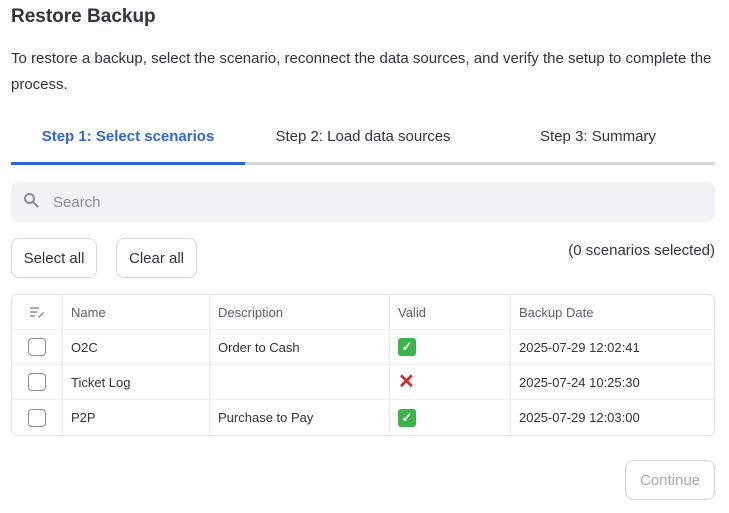 The height and width of the screenshot is (513, 729). What do you see at coordinates (83, 16) in the screenshot?
I see `page-title: Restore Backup` at bounding box center [83, 16].